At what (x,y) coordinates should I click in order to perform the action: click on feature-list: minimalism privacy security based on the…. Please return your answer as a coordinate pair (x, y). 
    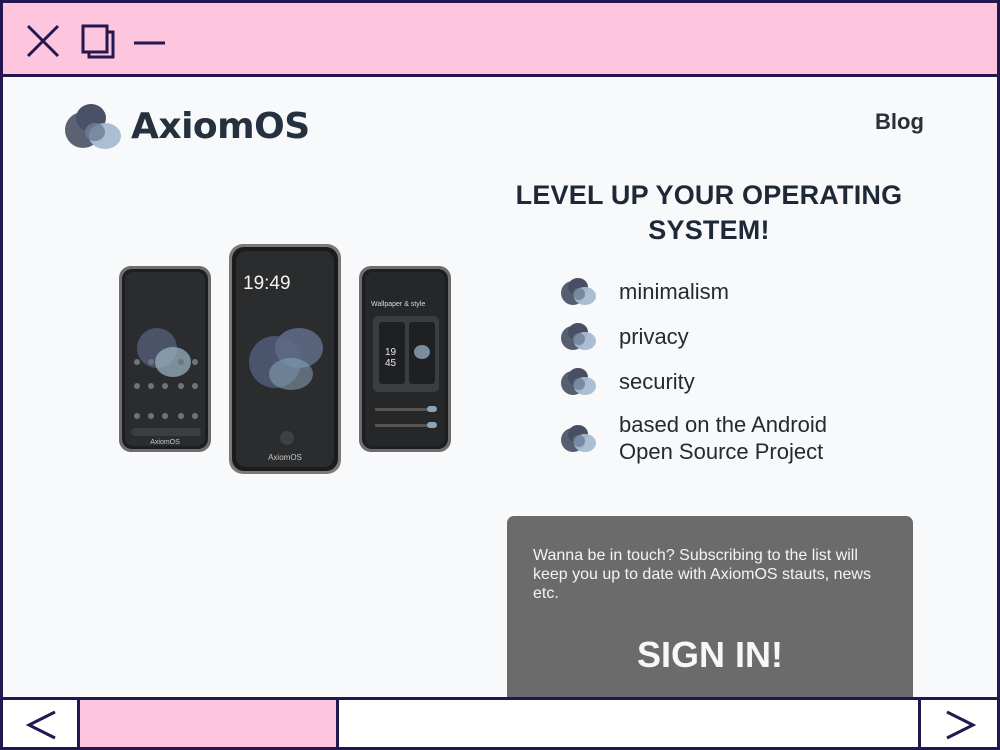
    Looking at the image, I should click on (749, 377).